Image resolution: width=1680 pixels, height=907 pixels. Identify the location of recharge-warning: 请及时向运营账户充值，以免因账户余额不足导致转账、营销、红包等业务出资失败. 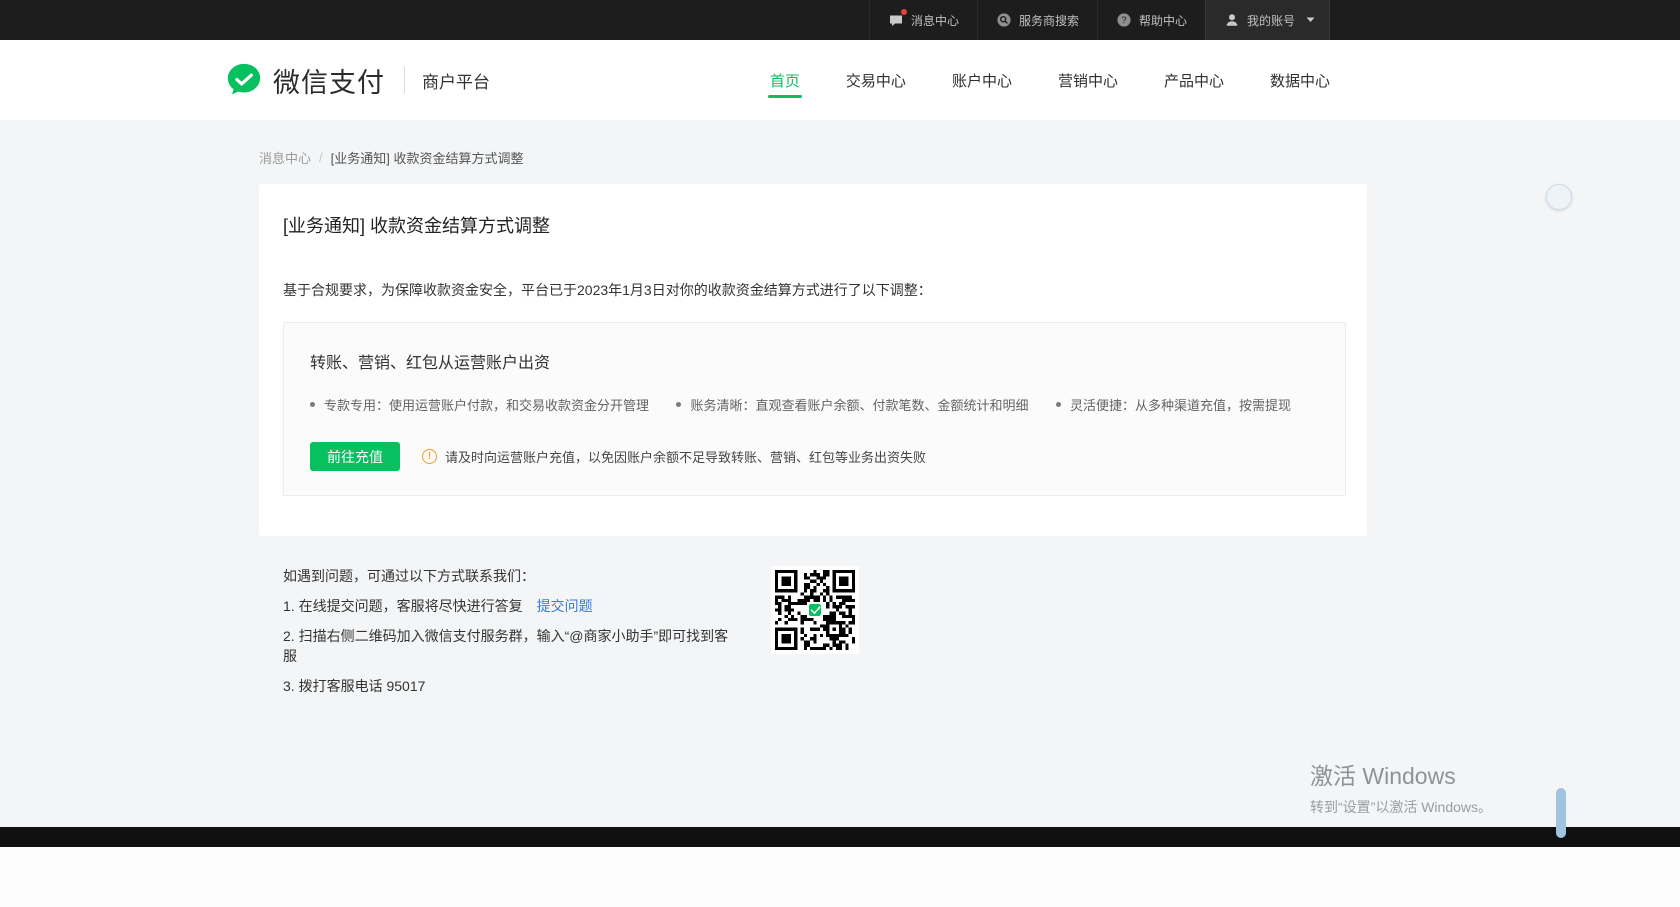
(674, 456).